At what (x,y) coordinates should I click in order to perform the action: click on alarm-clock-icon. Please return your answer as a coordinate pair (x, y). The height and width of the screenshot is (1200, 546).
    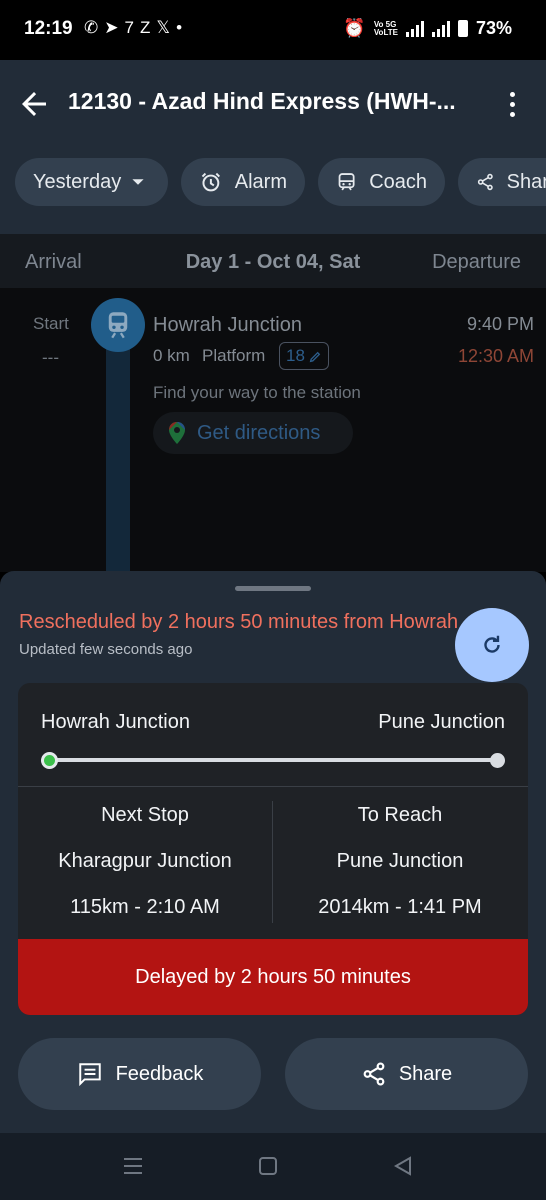
    Looking at the image, I should click on (211, 182).